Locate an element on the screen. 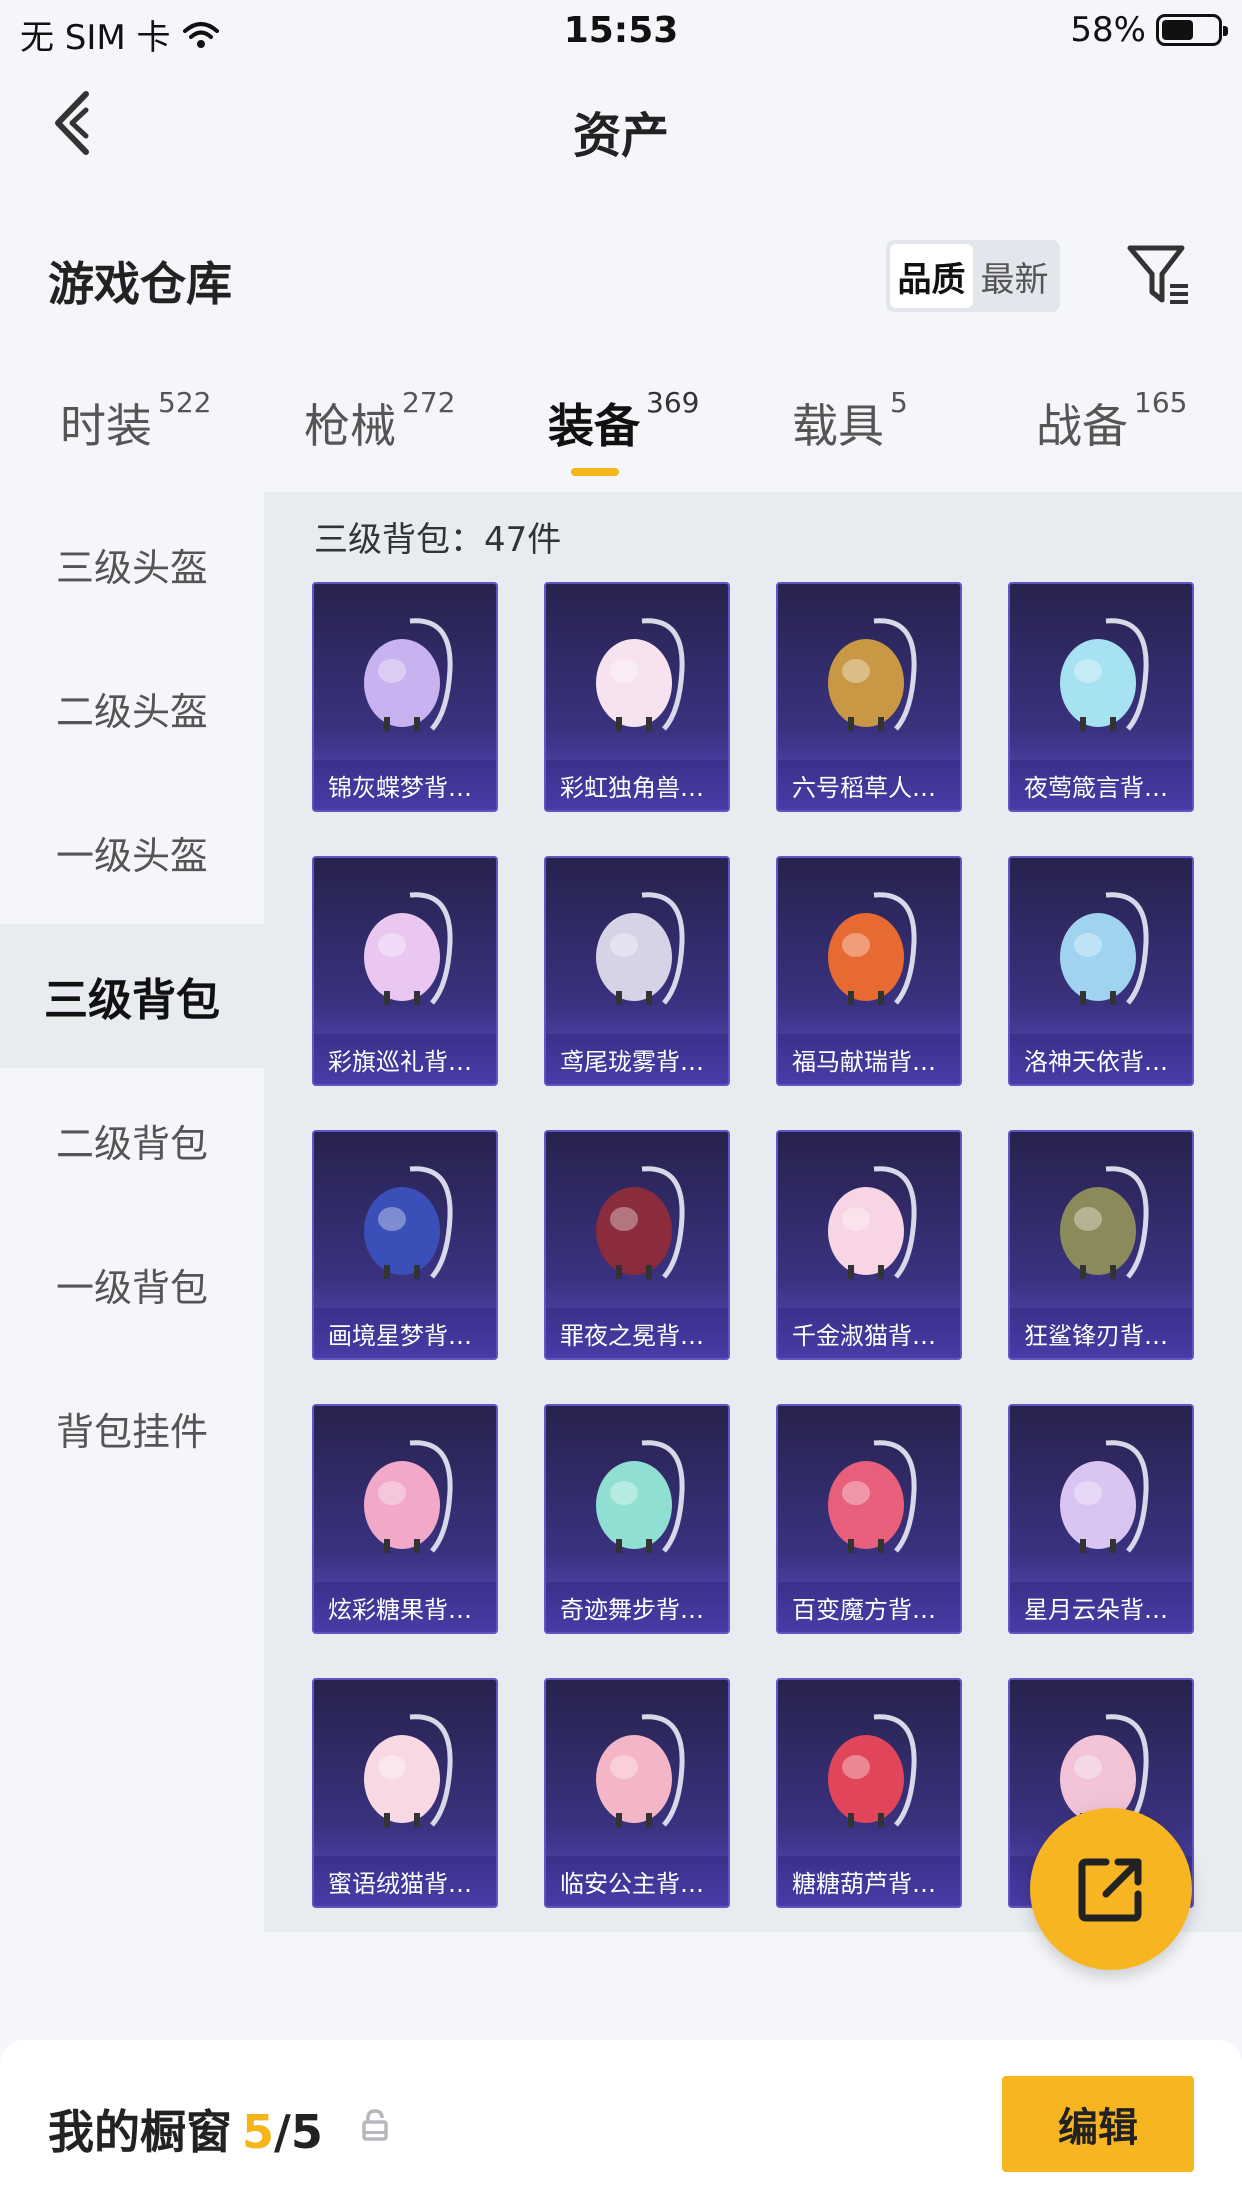 This screenshot has width=1242, height=2208. tab-fashion: 时装 522 is located at coordinates (135, 421).